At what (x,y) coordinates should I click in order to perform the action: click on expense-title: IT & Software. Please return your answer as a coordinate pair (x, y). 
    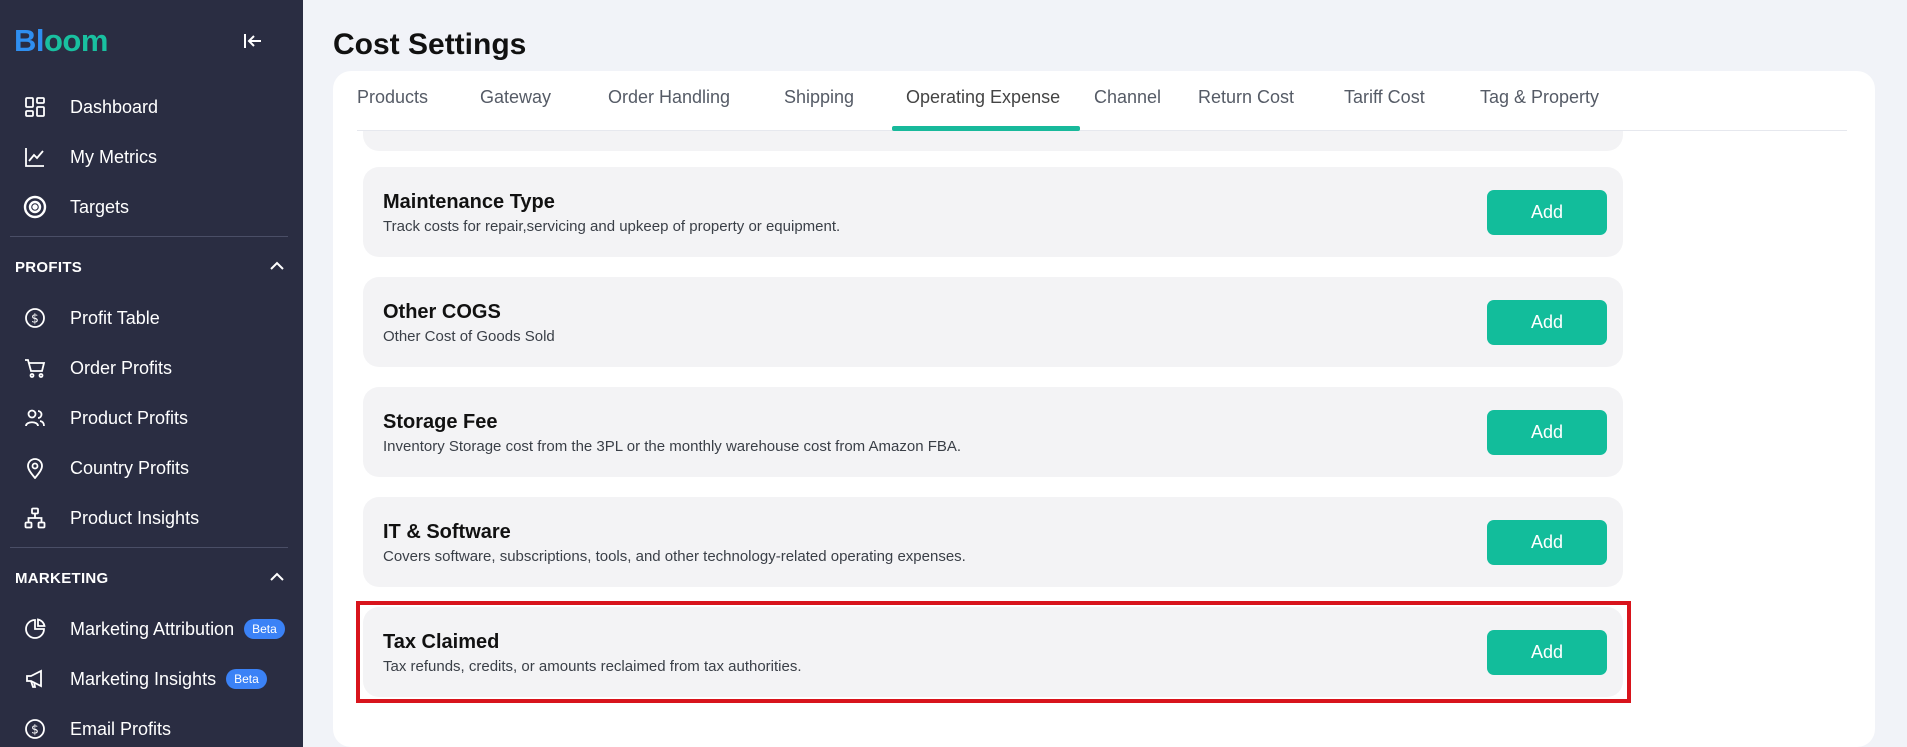
    Looking at the image, I should click on (447, 532).